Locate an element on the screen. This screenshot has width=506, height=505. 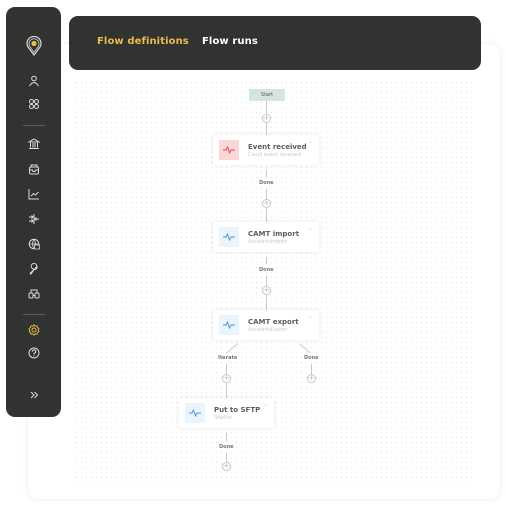
gear-icon is located at coordinates (34, 330).